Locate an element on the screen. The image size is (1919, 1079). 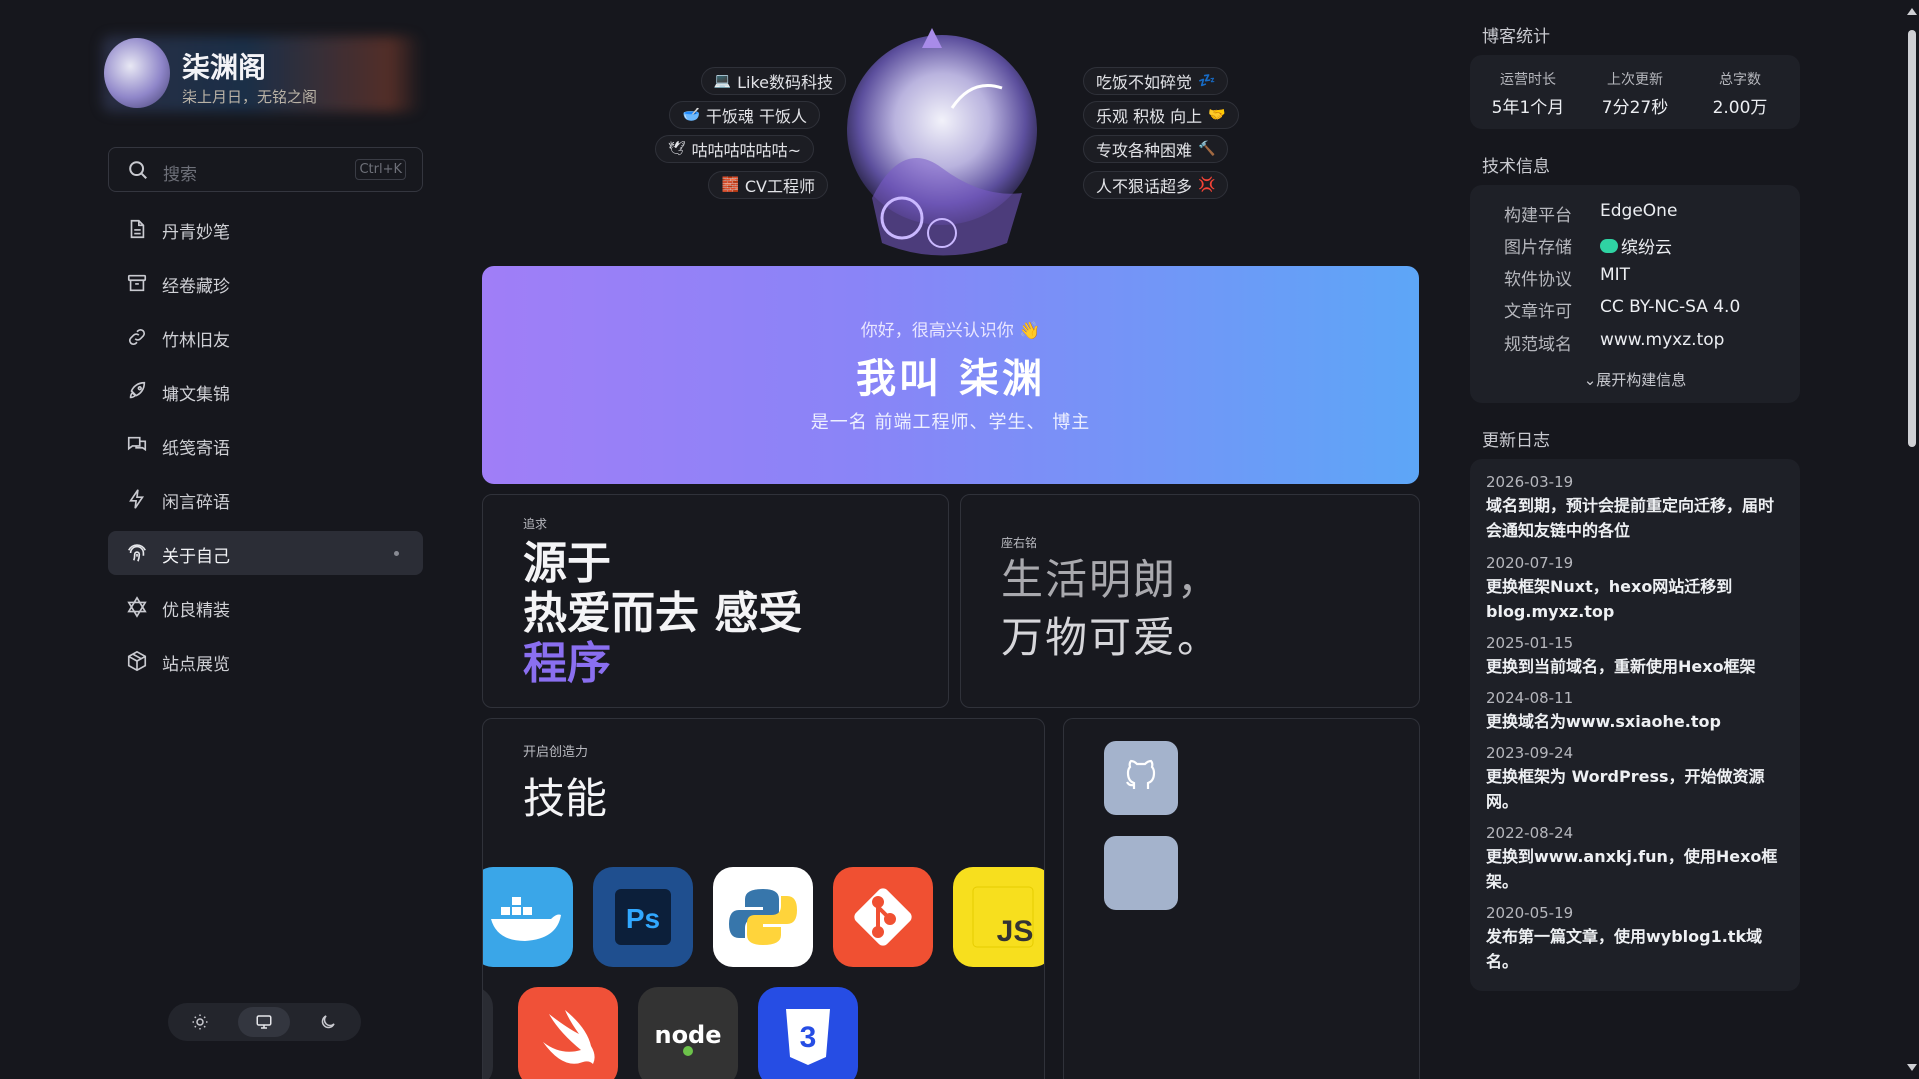
sidebar-item-showcase: 优良精装 is located at coordinates (265, 607).